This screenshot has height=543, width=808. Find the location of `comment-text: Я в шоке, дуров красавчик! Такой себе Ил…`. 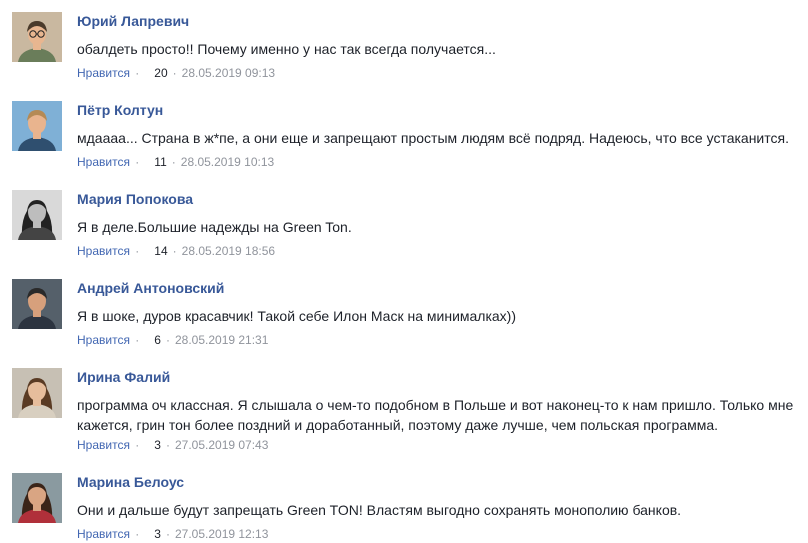

comment-text: Я в шоке, дуров красавчик! Такой себе Ил… is located at coordinates (297, 316).